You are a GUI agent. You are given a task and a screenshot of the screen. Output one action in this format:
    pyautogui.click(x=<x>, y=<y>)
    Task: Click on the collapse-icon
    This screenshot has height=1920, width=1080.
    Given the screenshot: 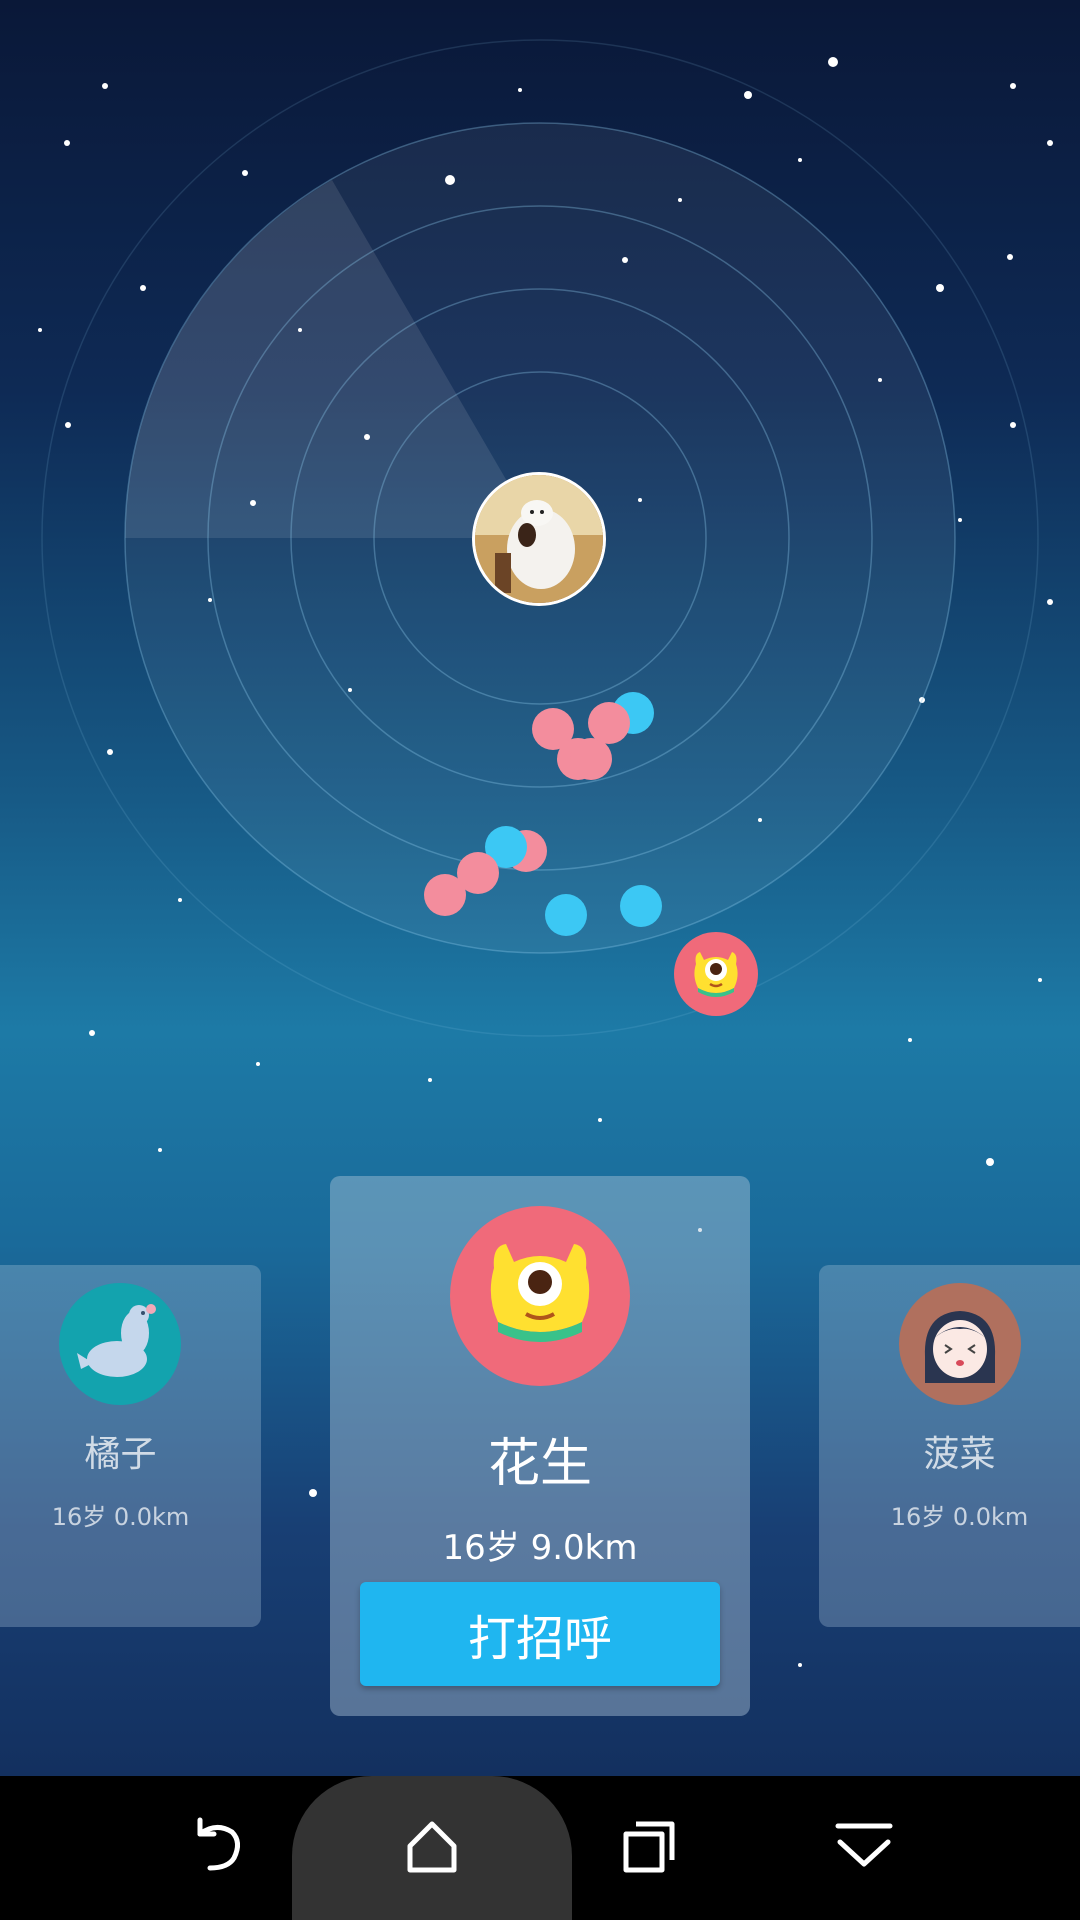 What is the action you would take?
    pyautogui.click(x=864, y=1848)
    